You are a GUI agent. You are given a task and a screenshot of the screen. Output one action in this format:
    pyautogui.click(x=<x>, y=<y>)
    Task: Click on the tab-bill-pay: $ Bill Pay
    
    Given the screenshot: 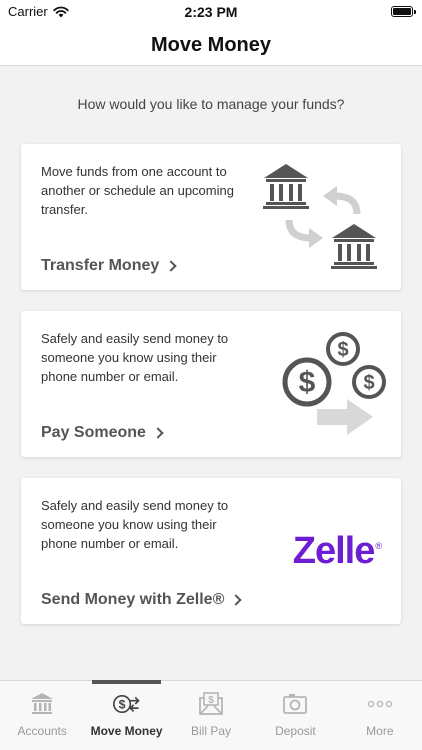 What is the action you would take?
    pyautogui.click(x=211, y=715)
    